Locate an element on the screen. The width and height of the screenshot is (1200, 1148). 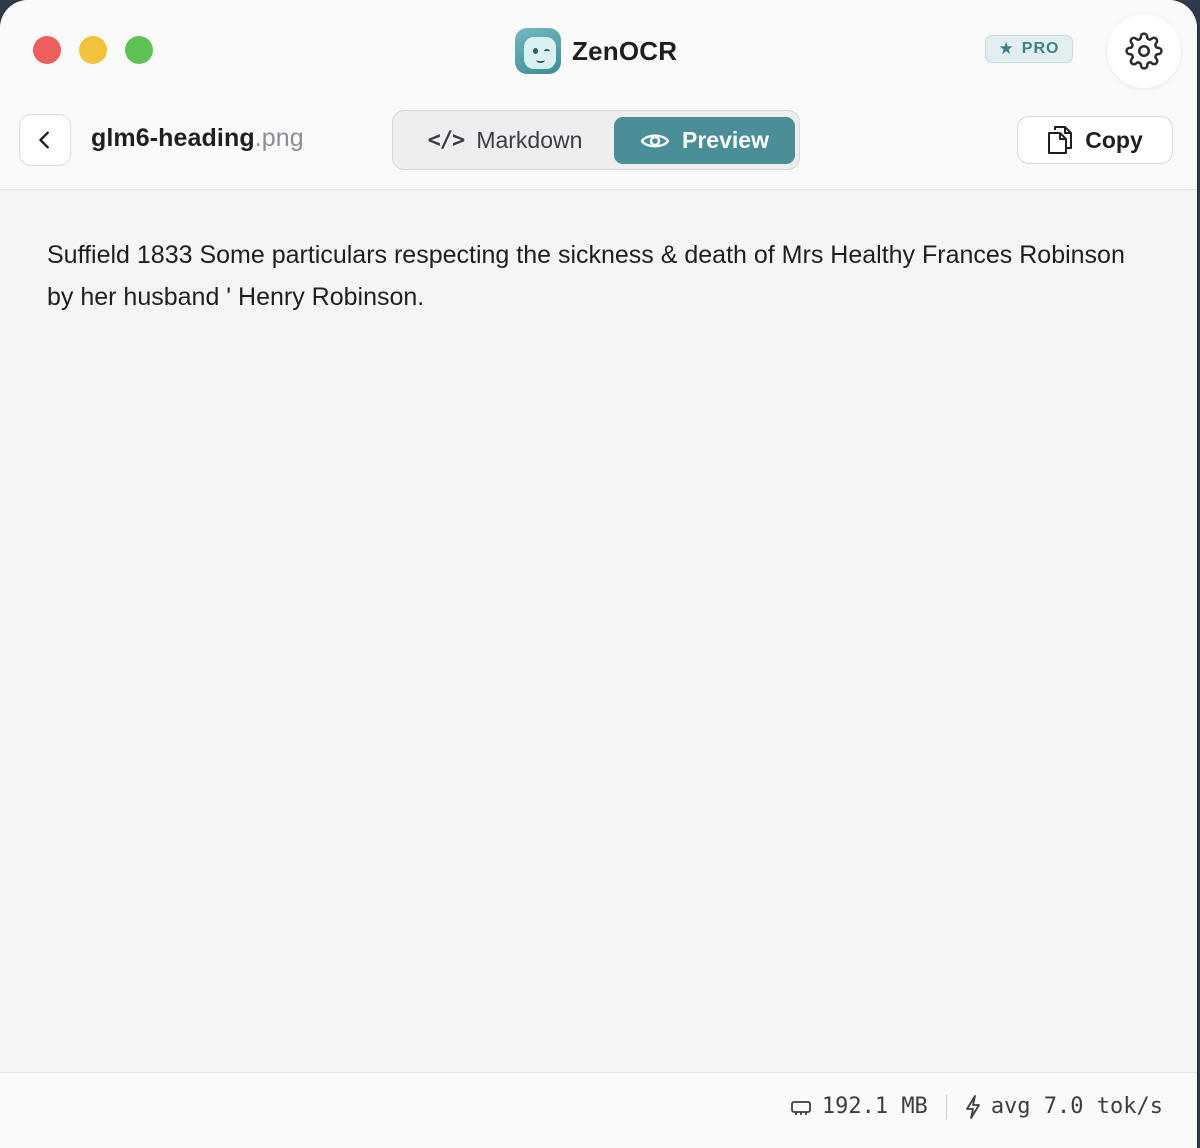
tab-markdown: </> Markdown is located at coordinates (505, 140).